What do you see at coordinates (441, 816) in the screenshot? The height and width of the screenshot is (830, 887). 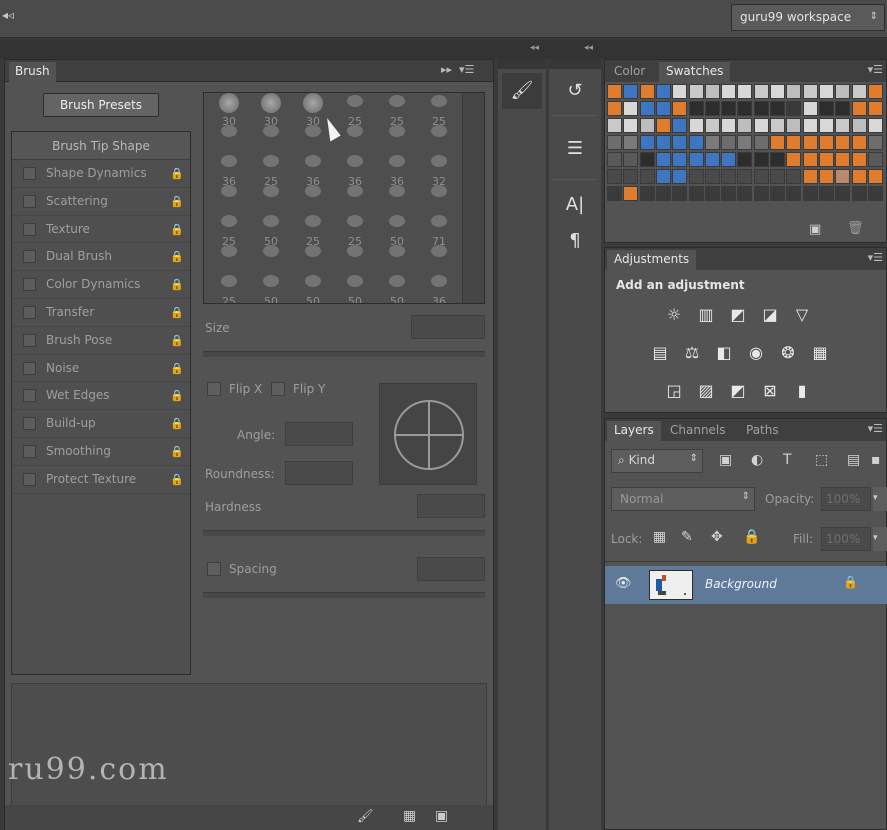 I see `create-new-brush-icon: ▣` at bounding box center [441, 816].